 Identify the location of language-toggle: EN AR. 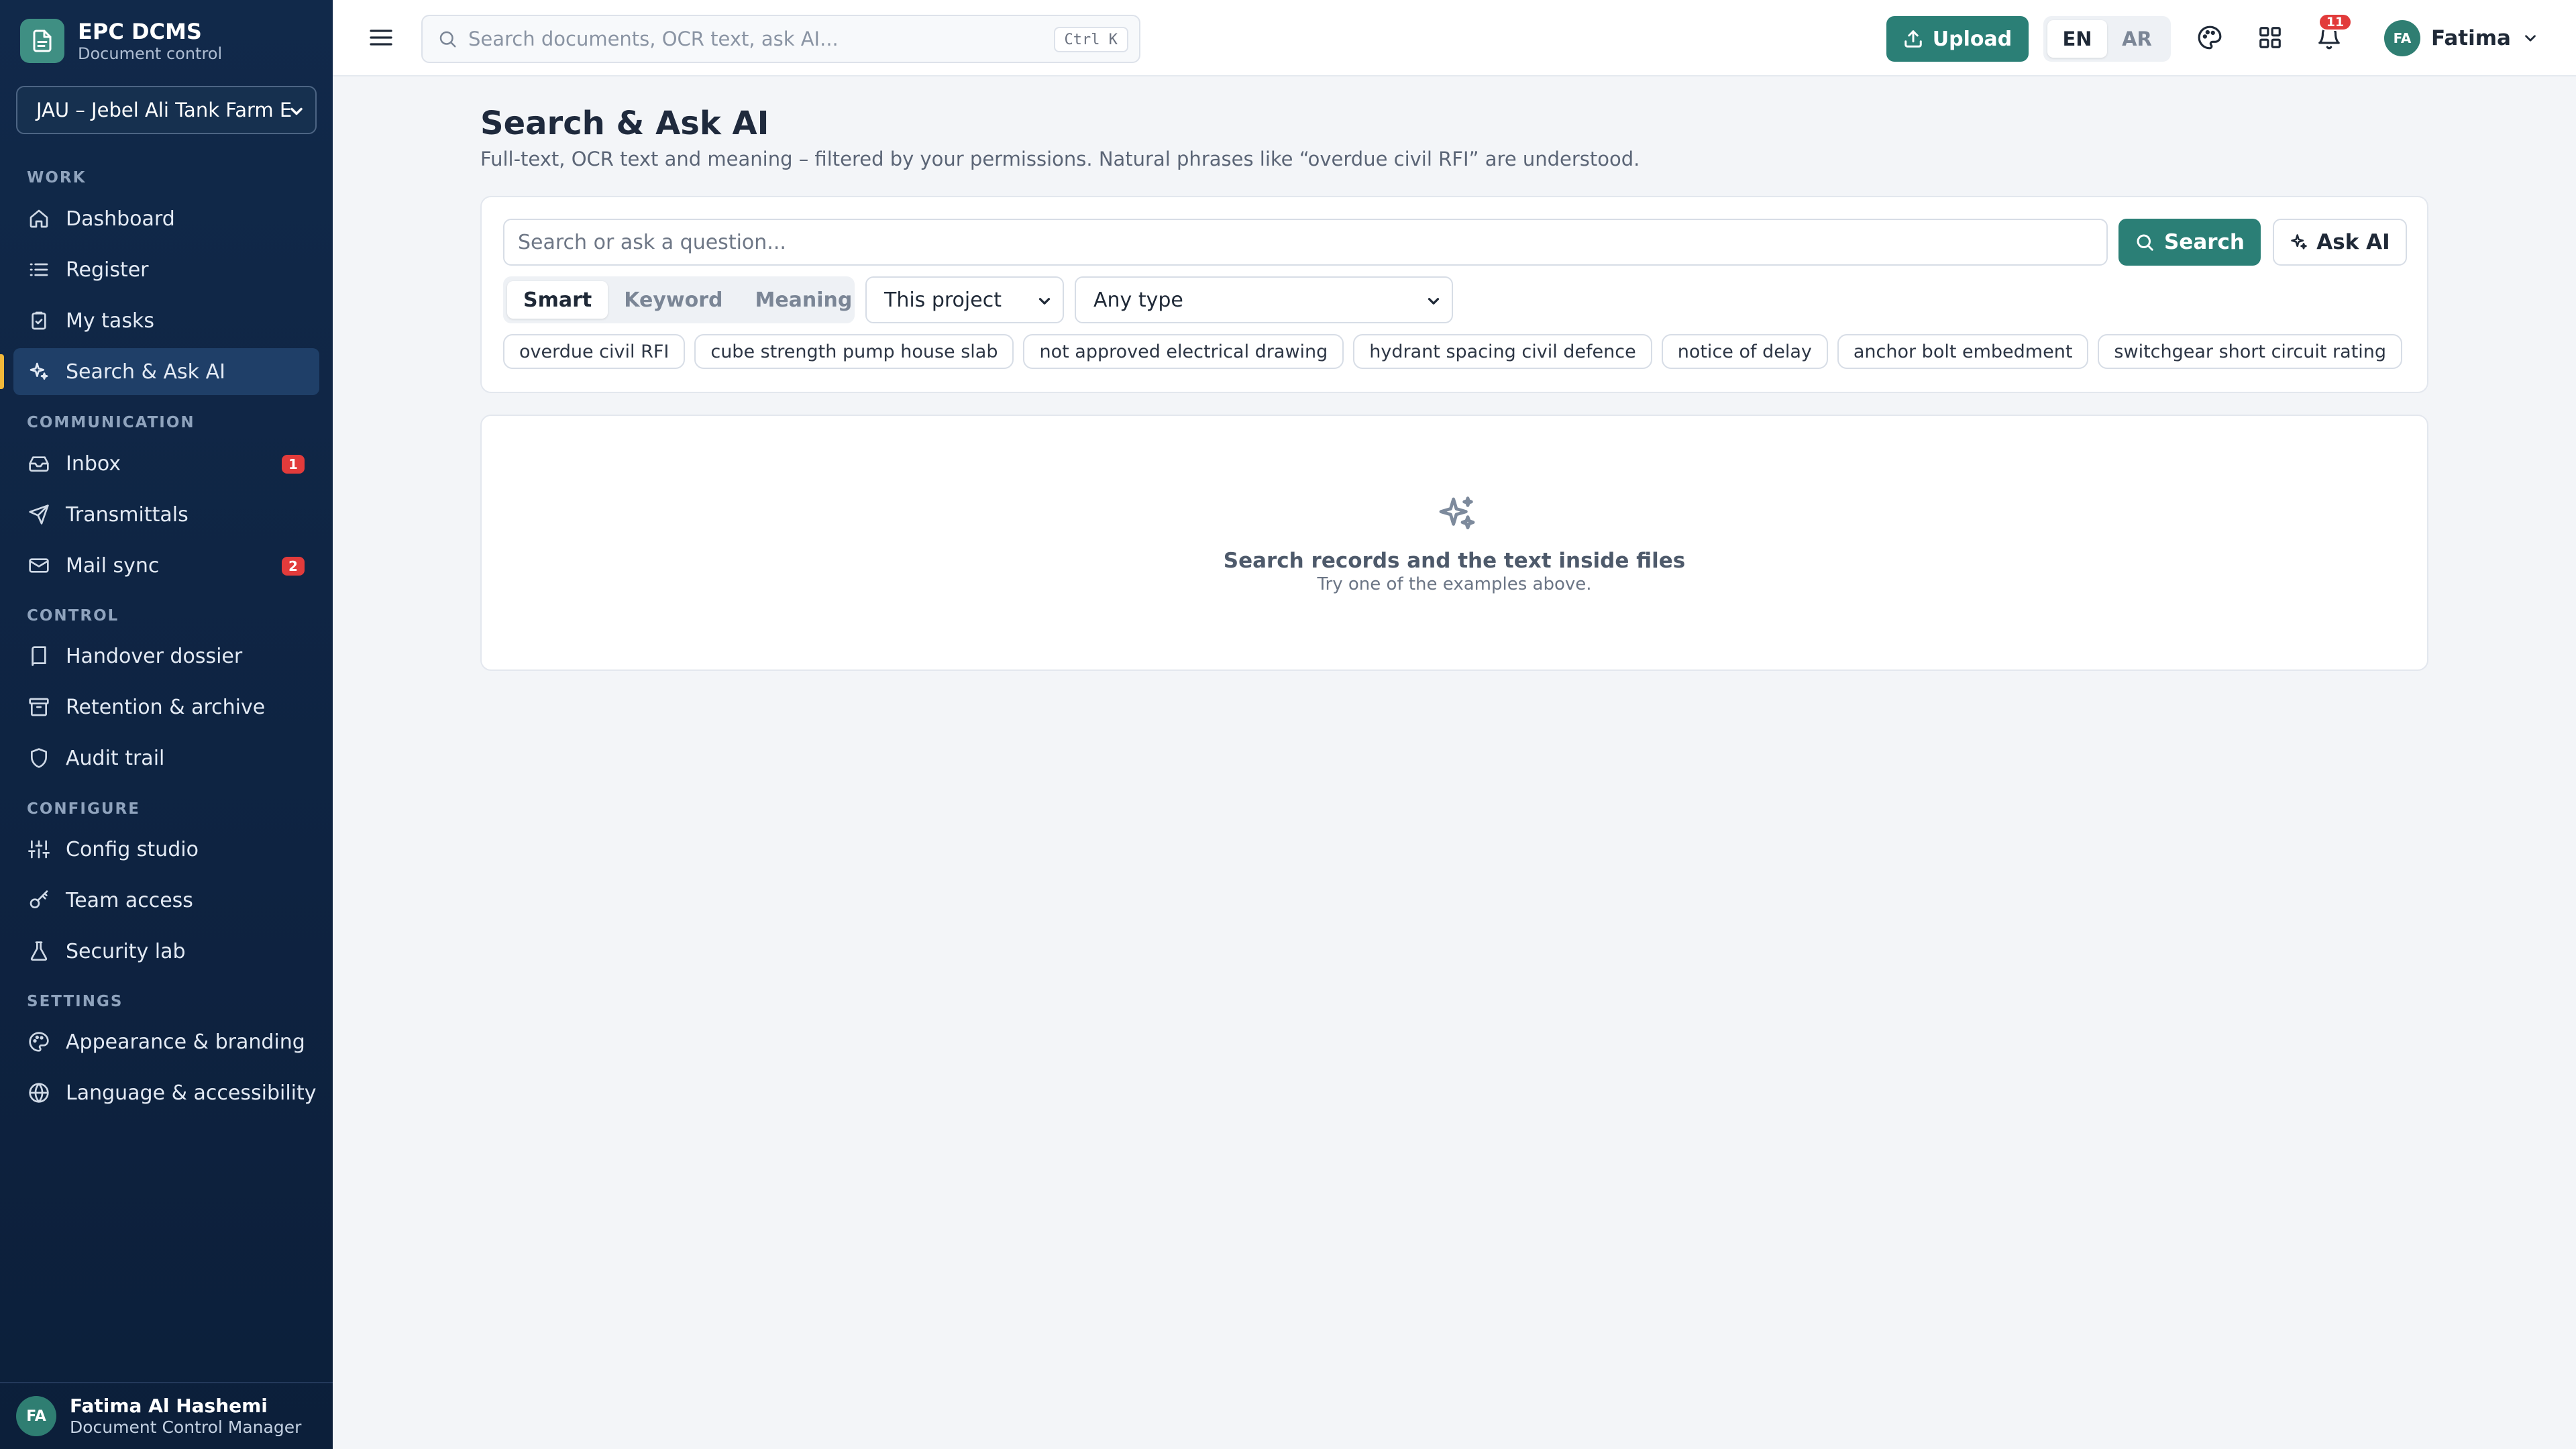
(2107, 39).